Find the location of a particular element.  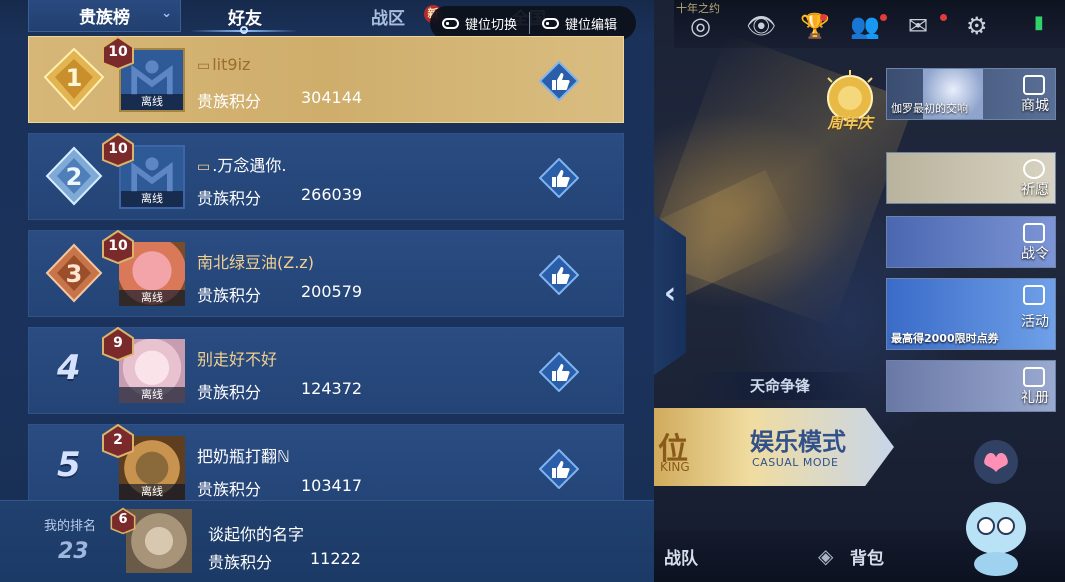

ranked-mode-partial-sub: KING is located at coordinates (675, 467).